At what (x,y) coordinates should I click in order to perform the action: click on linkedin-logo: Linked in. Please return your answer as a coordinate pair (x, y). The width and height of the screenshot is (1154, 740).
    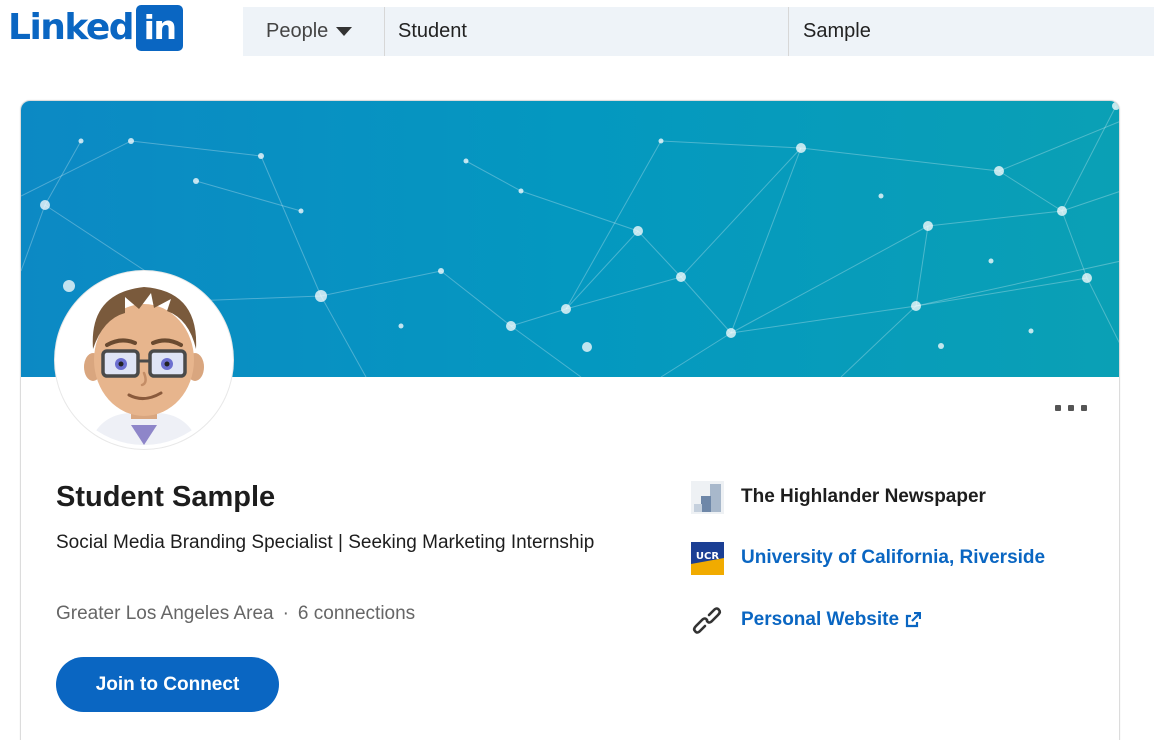
    Looking at the image, I should click on (96, 28).